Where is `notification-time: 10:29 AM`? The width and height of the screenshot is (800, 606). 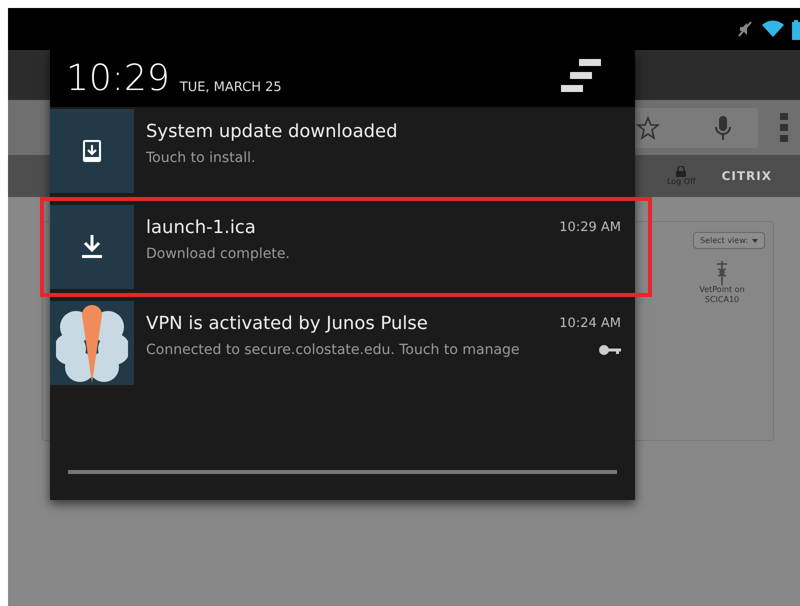
notification-time: 10:29 AM is located at coordinates (590, 227).